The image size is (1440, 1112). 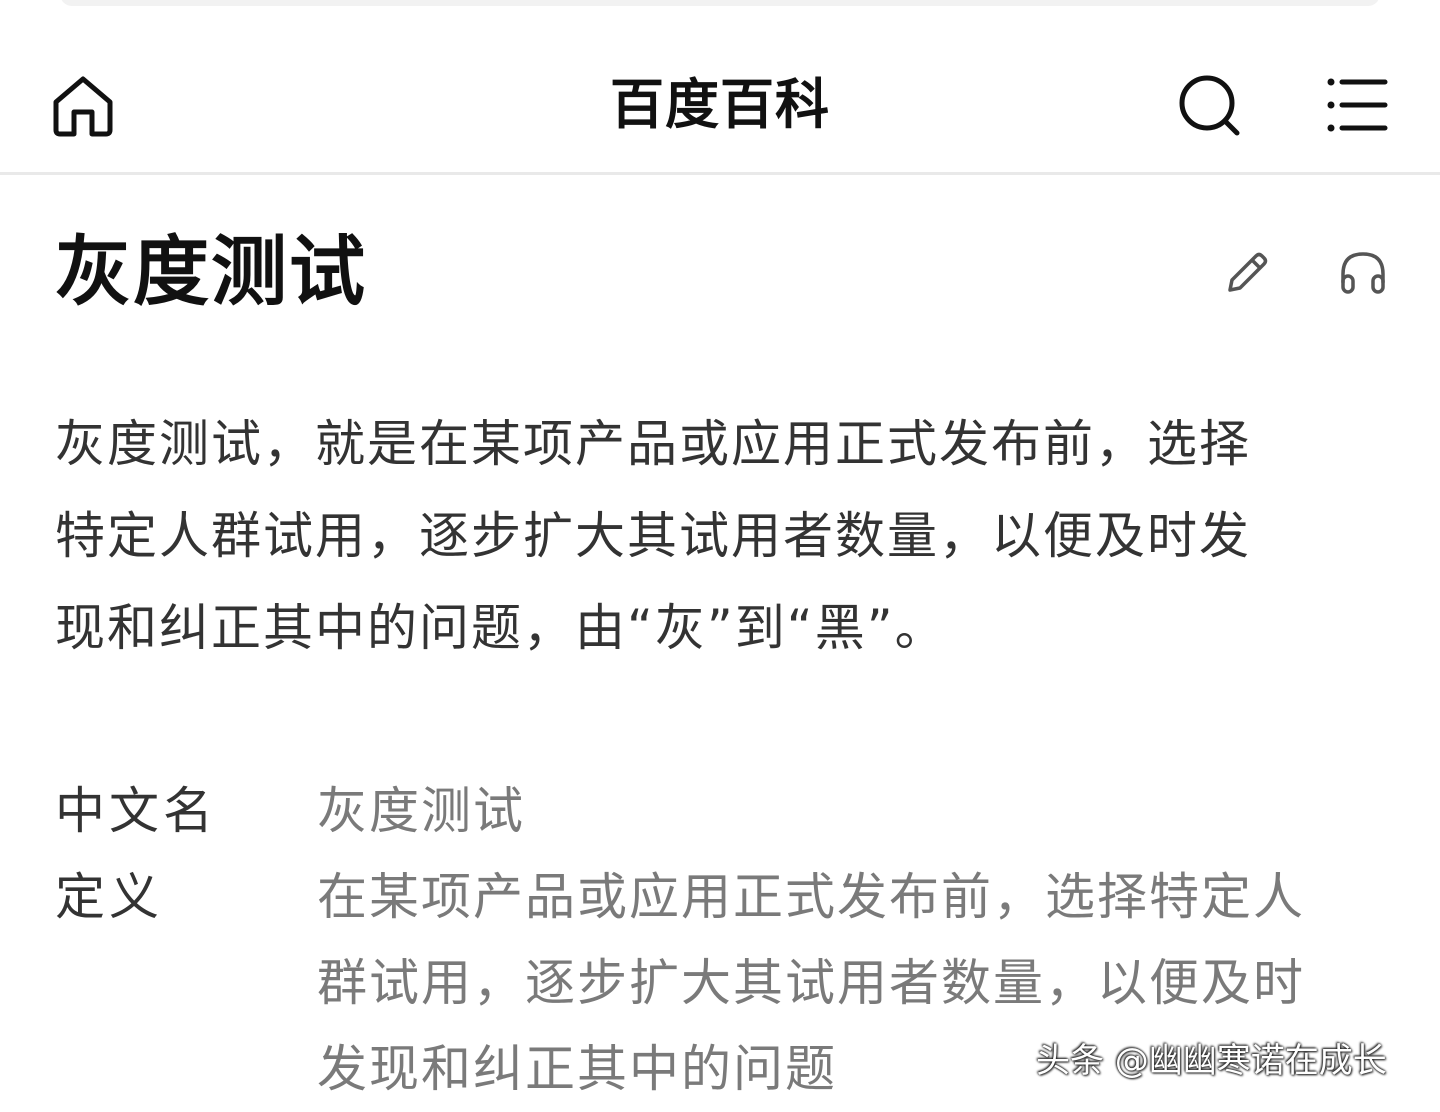 What do you see at coordinates (109, 897) in the screenshot?
I see `info-label: 定义` at bounding box center [109, 897].